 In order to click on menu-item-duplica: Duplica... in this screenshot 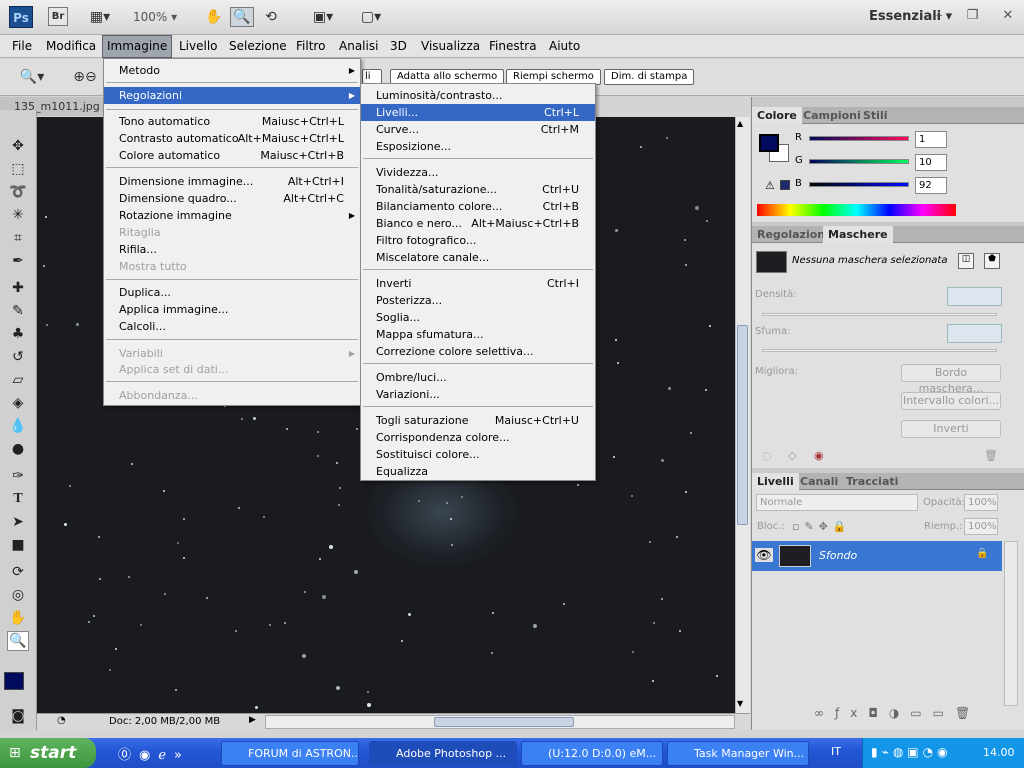, I will do `click(232, 292)`.